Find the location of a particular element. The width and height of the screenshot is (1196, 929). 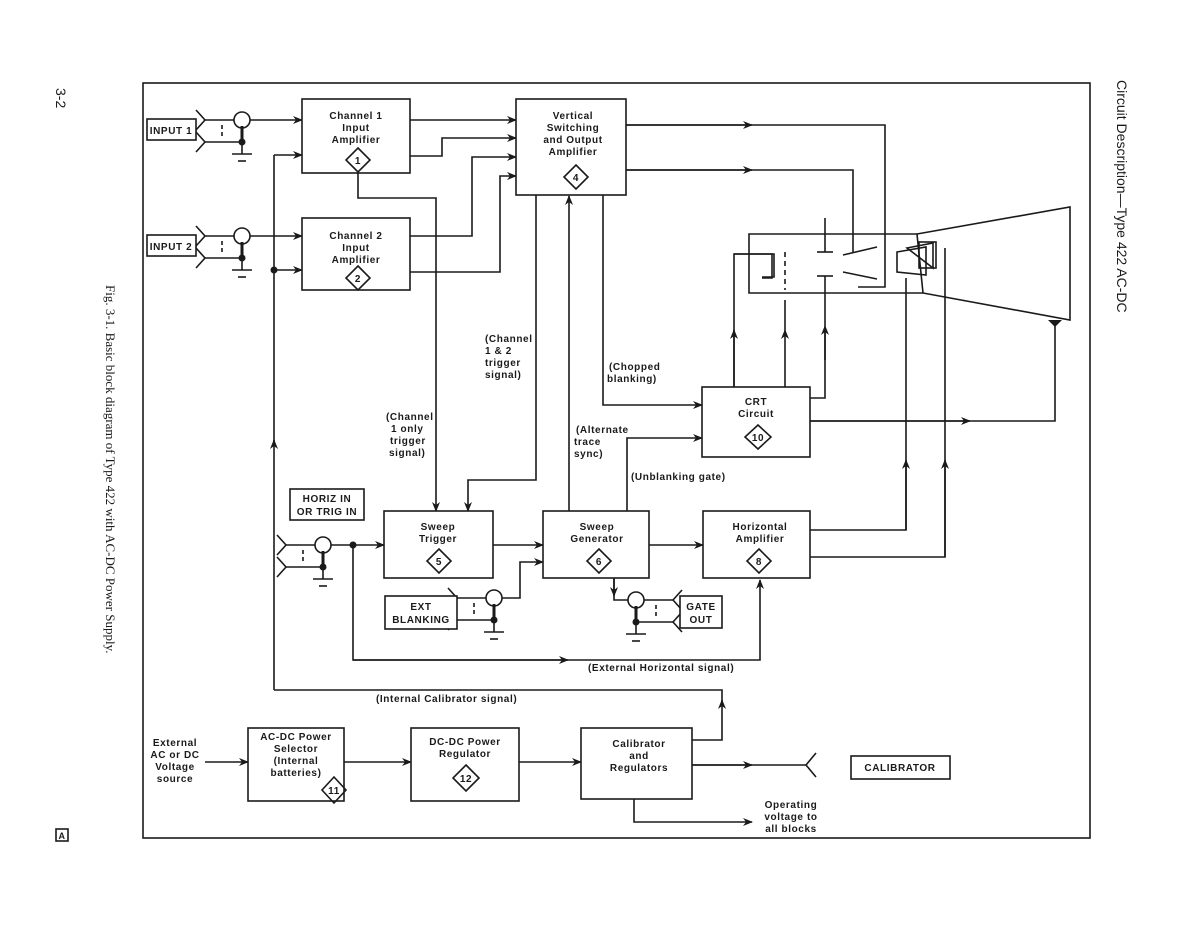

ext-blanking-label: EXT is located at coordinates (420, 607).